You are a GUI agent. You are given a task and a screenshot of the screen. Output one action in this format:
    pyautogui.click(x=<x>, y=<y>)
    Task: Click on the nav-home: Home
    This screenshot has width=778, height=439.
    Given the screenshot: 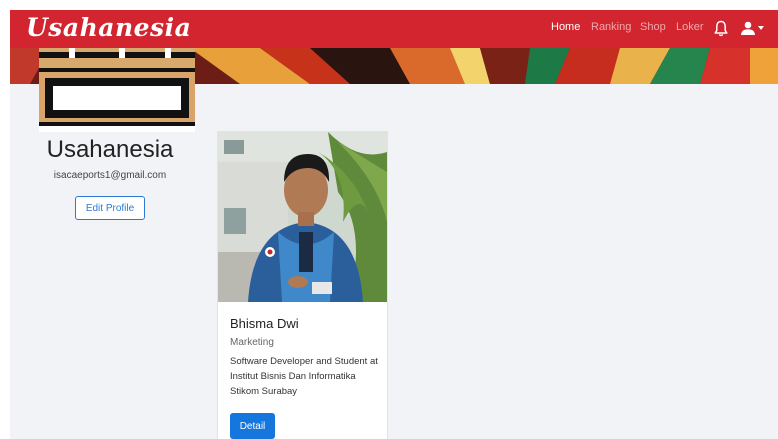 What is the action you would take?
    pyautogui.click(x=565, y=27)
    